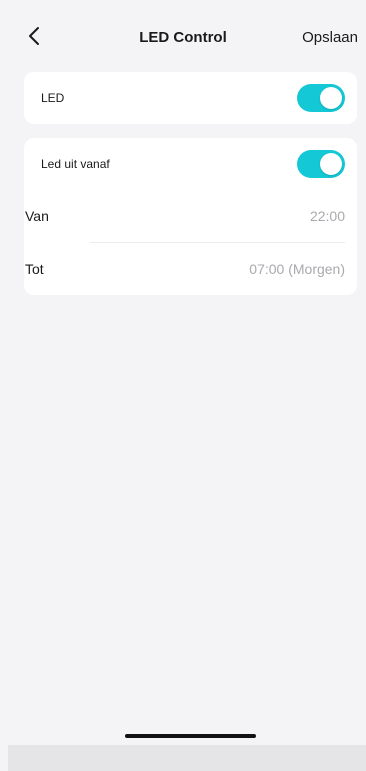  I want to click on to-time-value: 07:00 (Morgen), so click(297, 268).